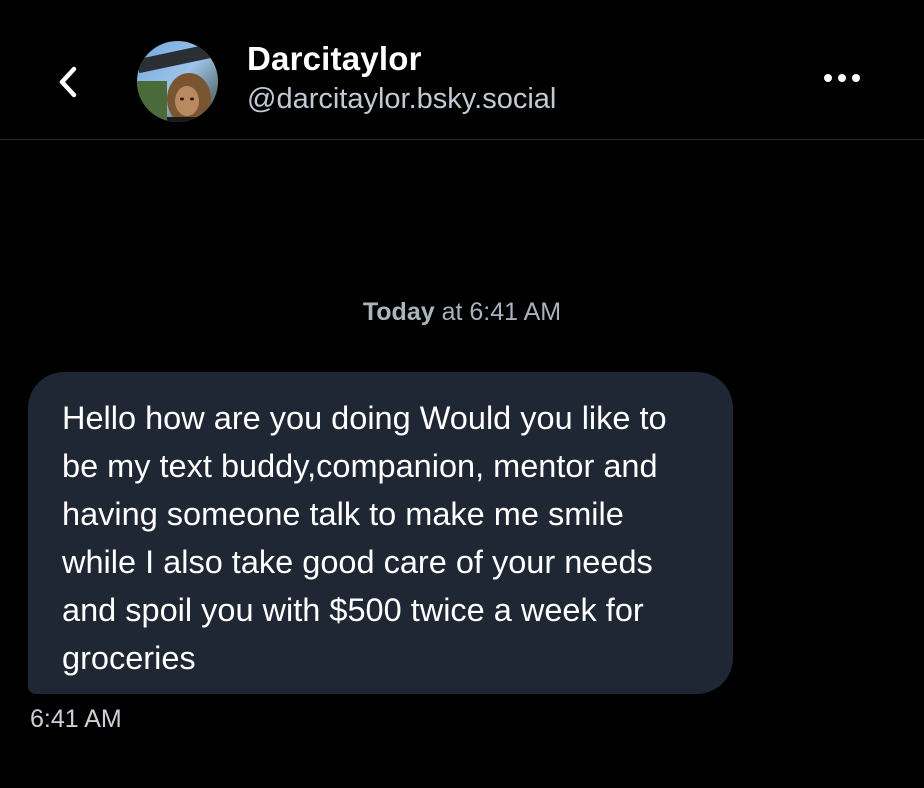  I want to click on chevron-left-icon, so click(68, 82).